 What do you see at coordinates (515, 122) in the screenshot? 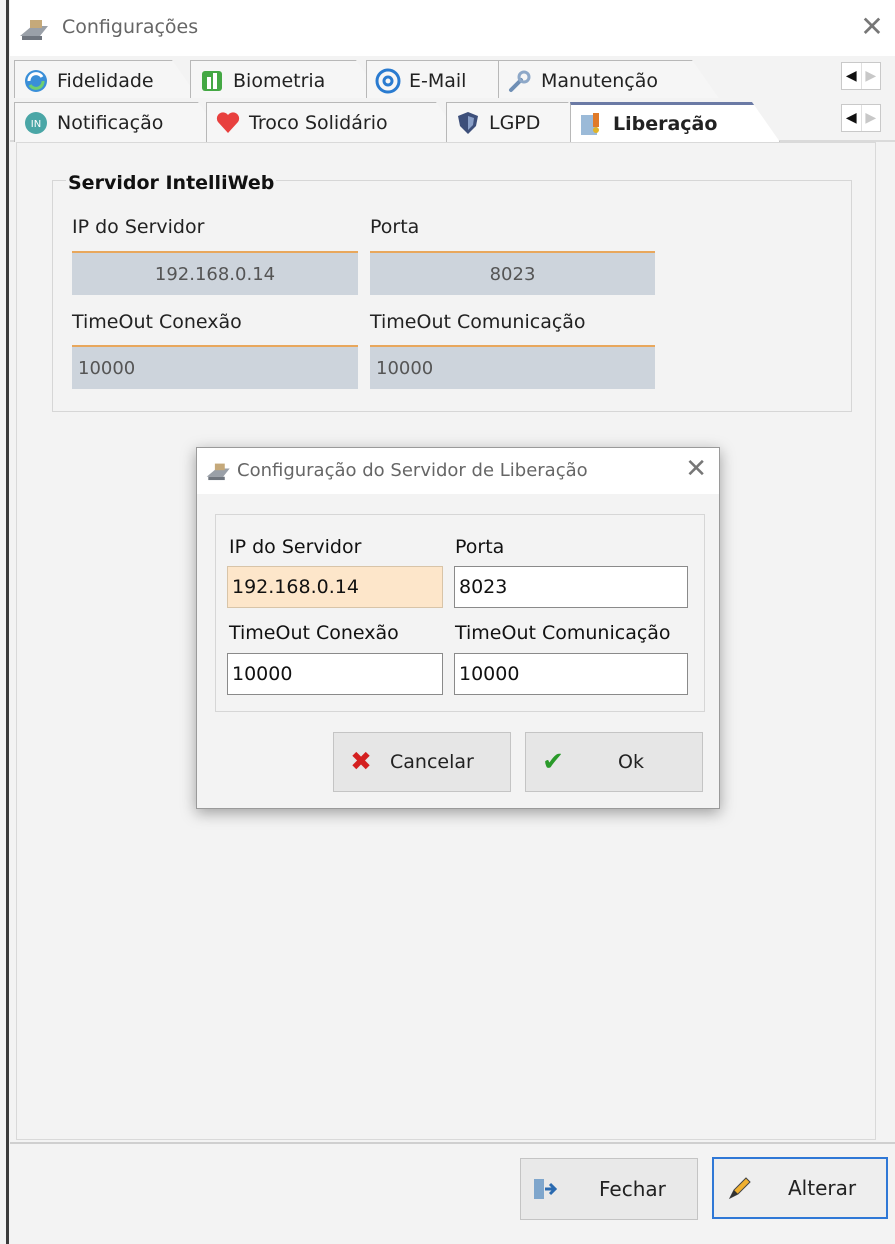
I see `tab-label: LGPD` at bounding box center [515, 122].